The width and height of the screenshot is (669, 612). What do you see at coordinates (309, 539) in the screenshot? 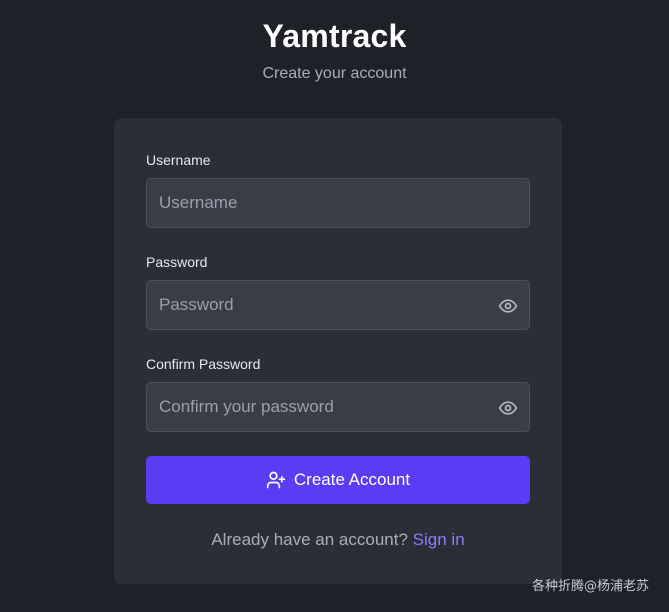
I see `signin-prompt-text: Already have an account?` at bounding box center [309, 539].